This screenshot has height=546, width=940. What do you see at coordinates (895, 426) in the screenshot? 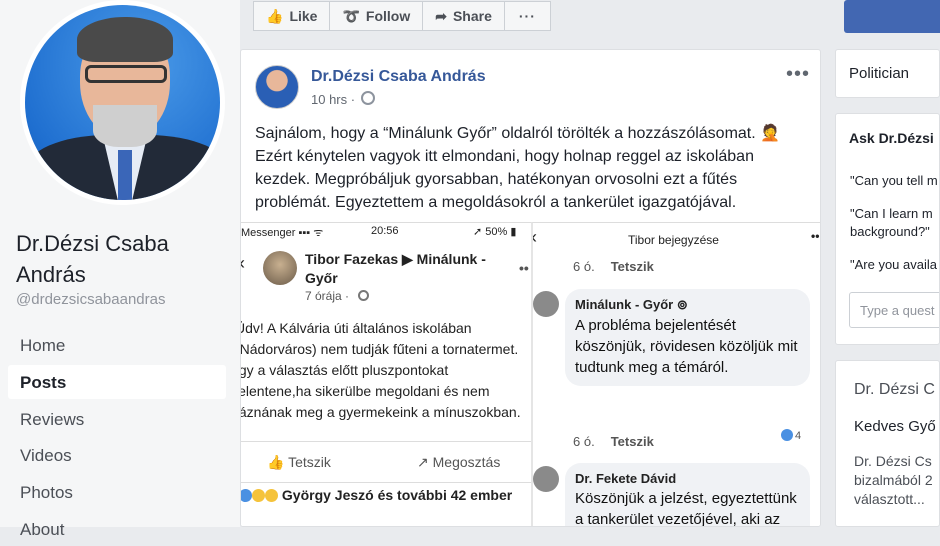
I see `pinned-post-text: Kedves Győ` at bounding box center [895, 426].